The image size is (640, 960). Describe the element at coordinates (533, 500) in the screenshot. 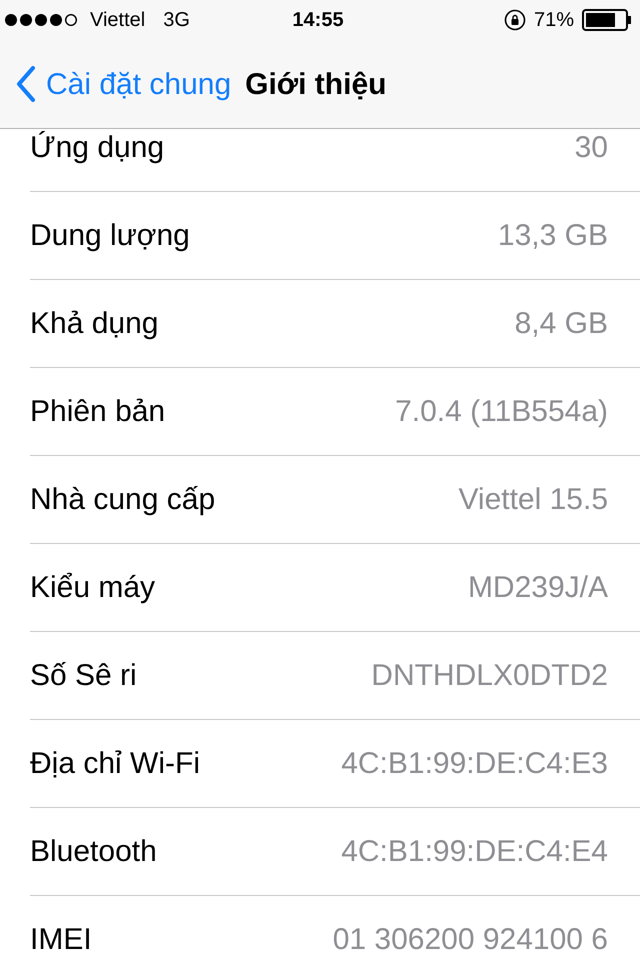

I see `setting-value: Viettel 15.5` at that location.